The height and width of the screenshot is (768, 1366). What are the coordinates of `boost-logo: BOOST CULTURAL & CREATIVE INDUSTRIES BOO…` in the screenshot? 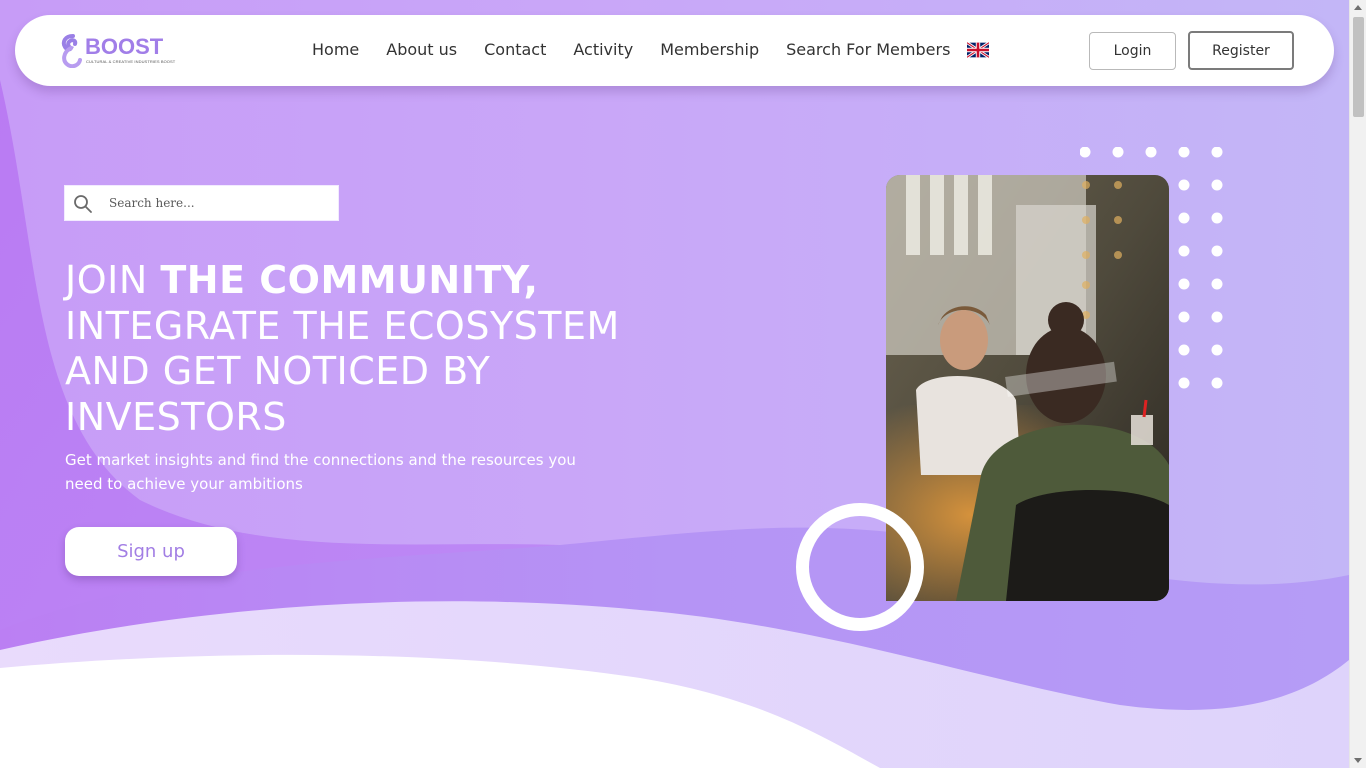 It's located at (118, 51).